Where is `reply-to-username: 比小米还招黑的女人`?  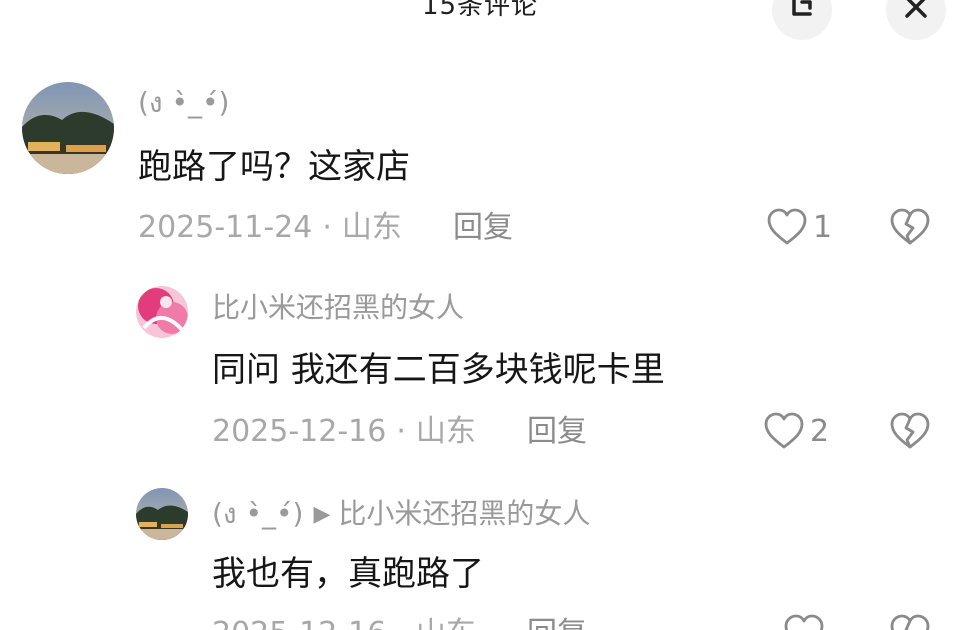
reply-to-username: 比小米还招黑的女人 is located at coordinates (464, 513).